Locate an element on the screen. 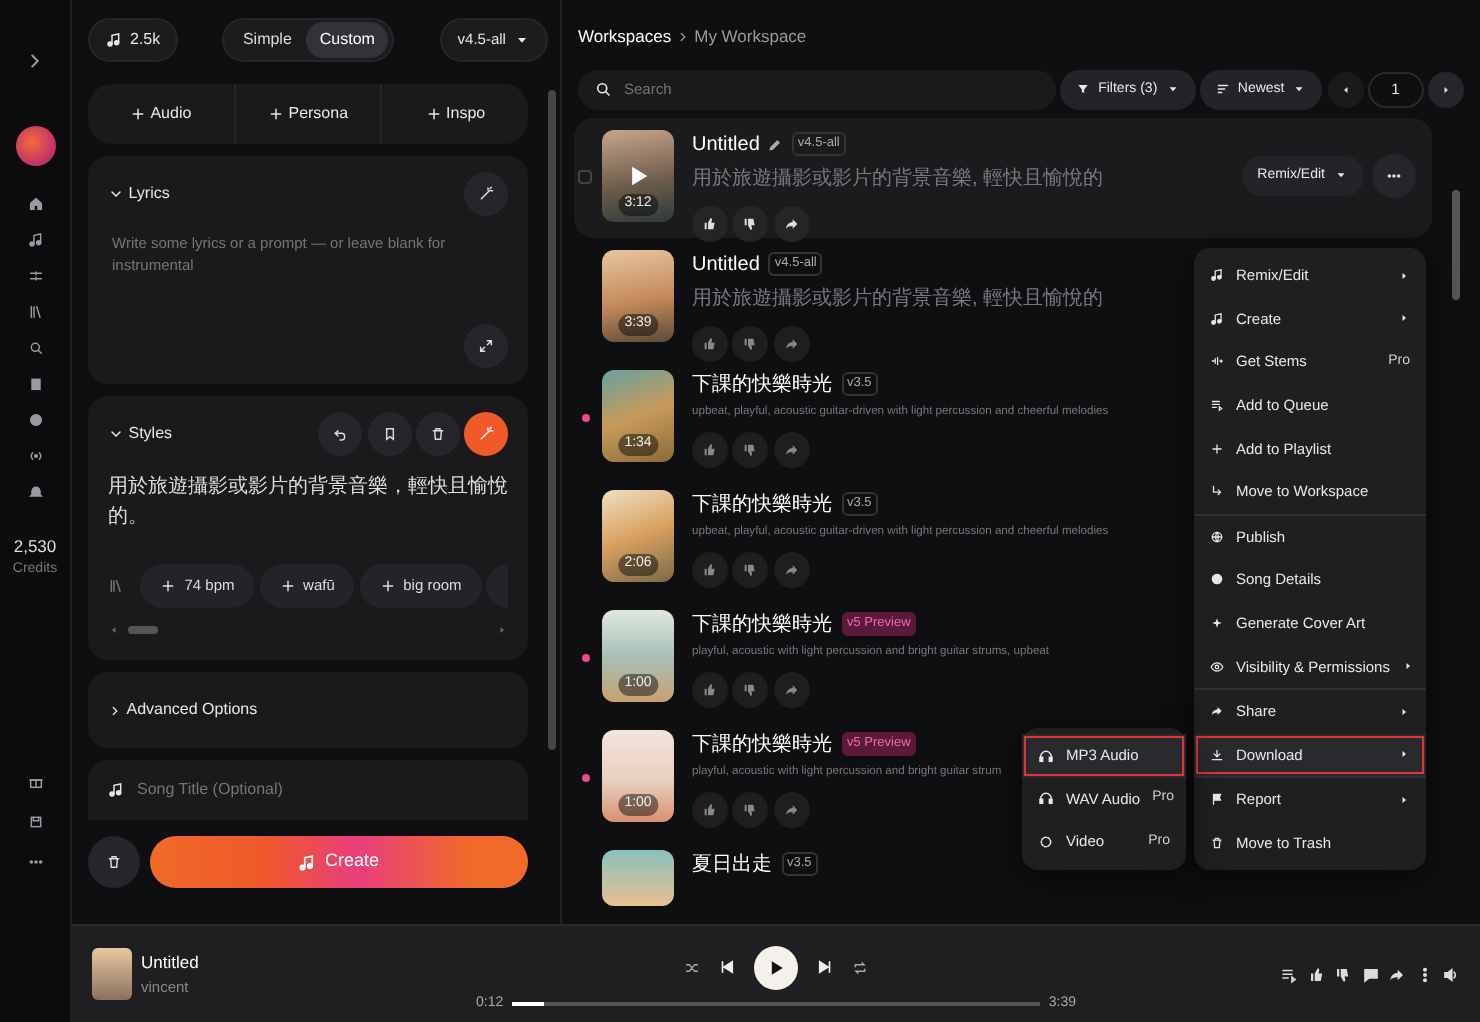 The image size is (1480, 1022). delete-button is located at coordinates (437, 434).